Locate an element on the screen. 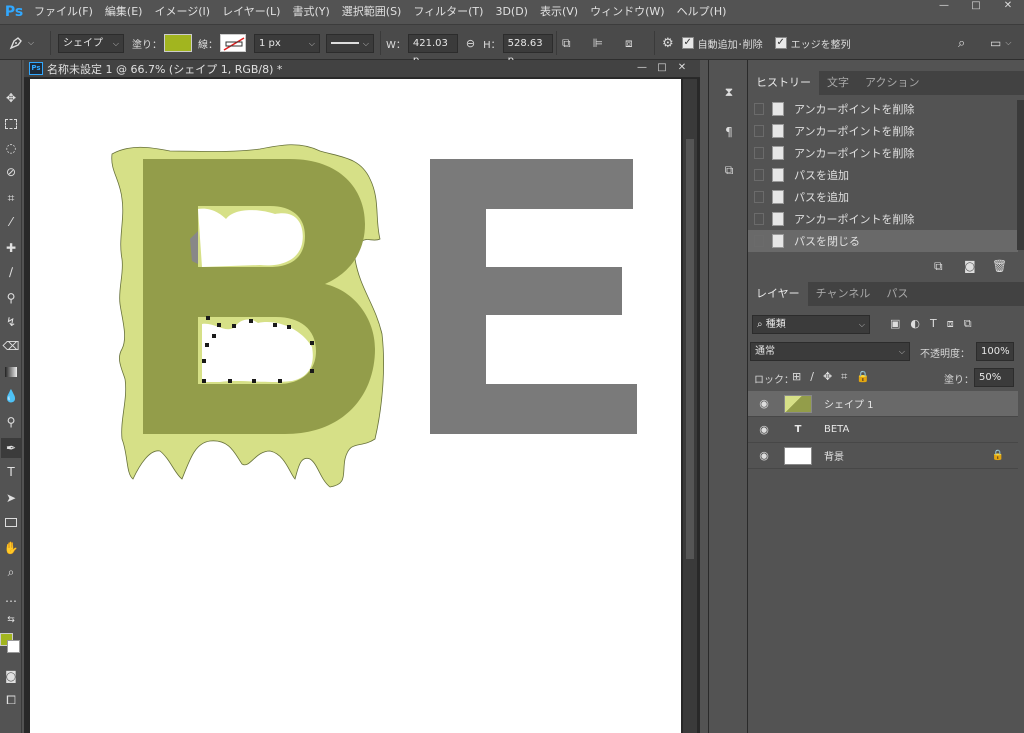  width-field: 421.03 p is located at coordinates (432, 49).